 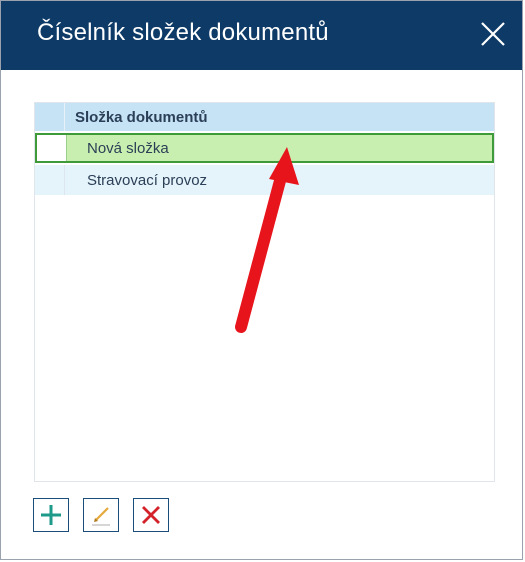 I want to click on folder-name-cell: Nová složka, so click(x=128, y=148).